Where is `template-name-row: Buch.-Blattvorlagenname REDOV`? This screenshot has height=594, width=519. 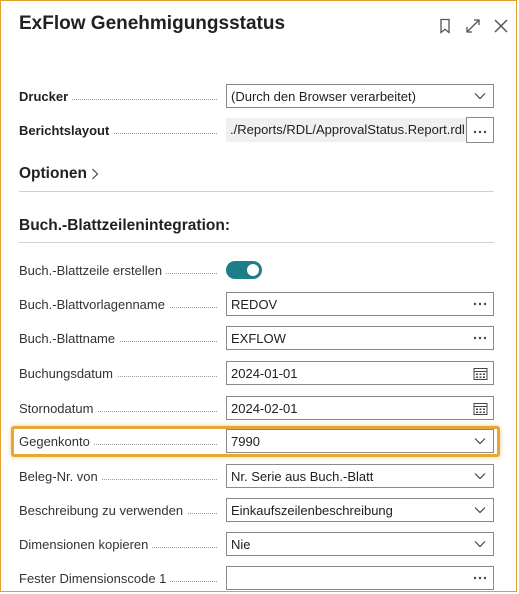 template-name-row: Buch.-Blattvorlagenname REDOV is located at coordinates (256, 305).